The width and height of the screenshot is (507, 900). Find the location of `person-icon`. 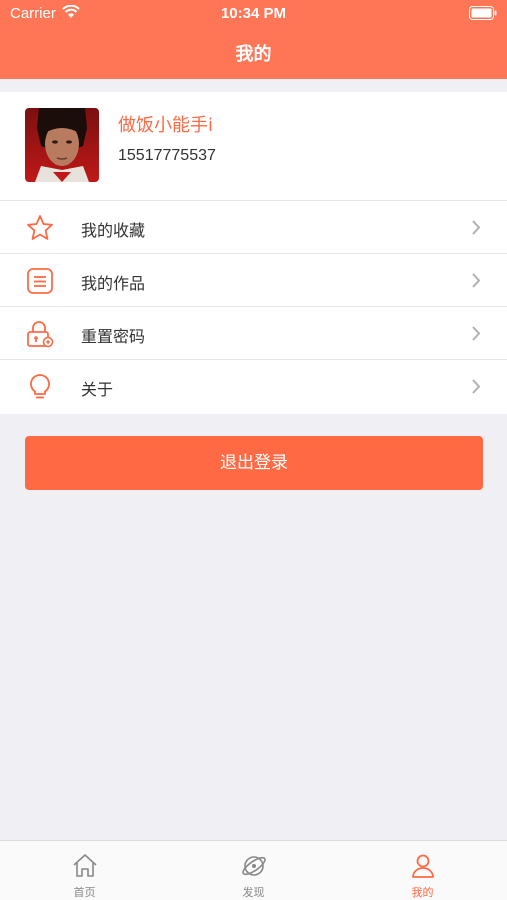

person-icon is located at coordinates (423, 866).